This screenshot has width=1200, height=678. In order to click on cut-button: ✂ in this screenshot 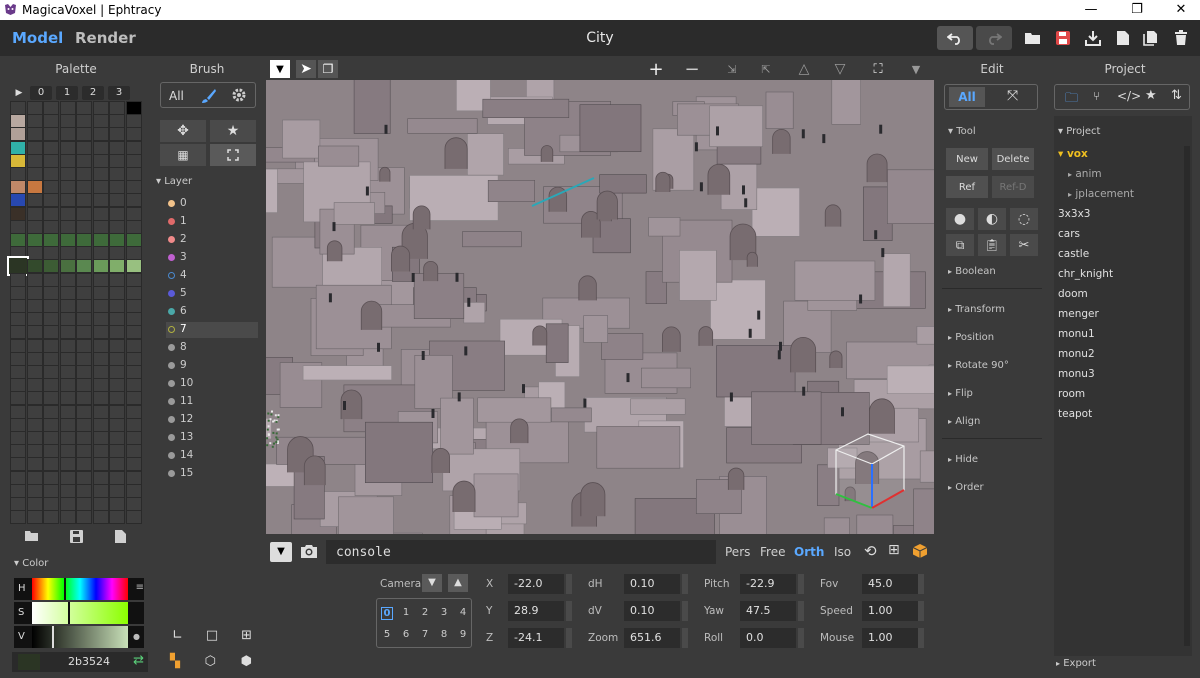, I will do `click(1024, 245)`.